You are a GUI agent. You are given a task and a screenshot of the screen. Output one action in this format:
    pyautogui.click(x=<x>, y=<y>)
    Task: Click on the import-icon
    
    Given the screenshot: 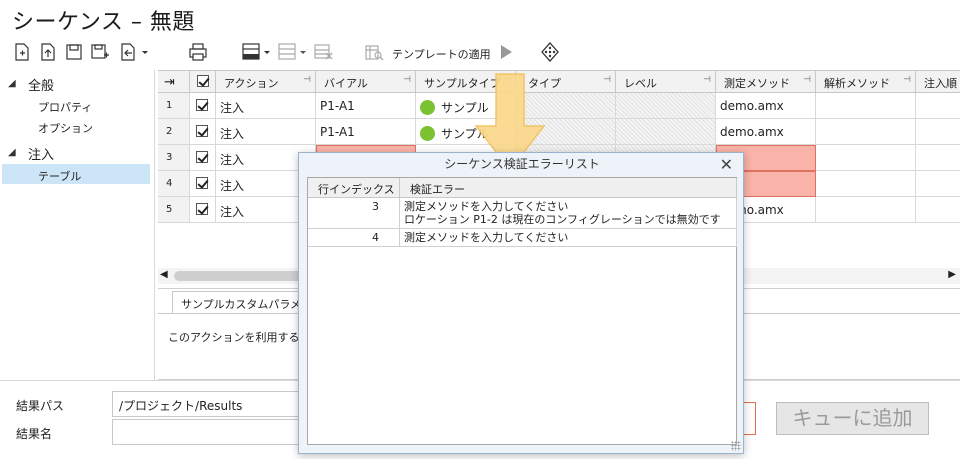 What is the action you would take?
    pyautogui.click(x=138, y=52)
    